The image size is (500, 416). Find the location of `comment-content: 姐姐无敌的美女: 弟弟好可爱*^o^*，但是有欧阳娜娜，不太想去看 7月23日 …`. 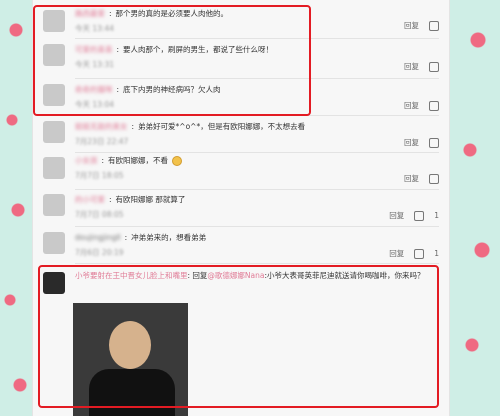

comment-content: 姐姐无敌的美女: 弟弟好可爱*^o^*，但是有欧阳娜娜，不太想去看 7月23日 … is located at coordinates (232, 134).